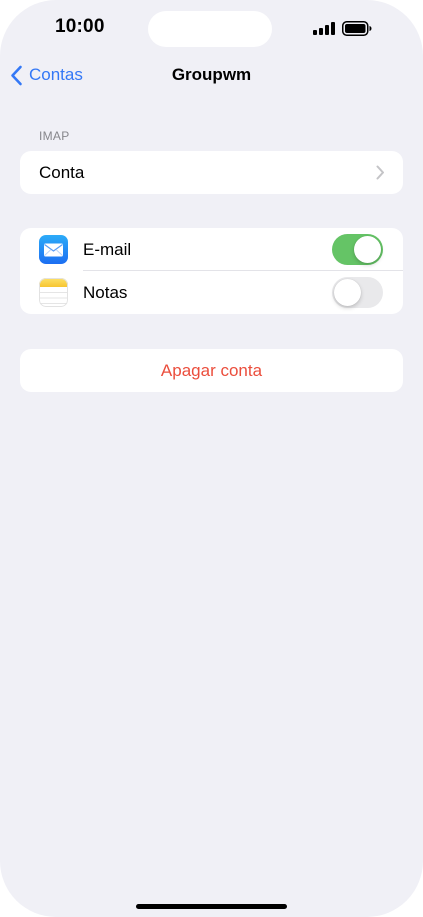  What do you see at coordinates (62, 172) in the screenshot?
I see `account-row-label: Conta` at bounding box center [62, 172].